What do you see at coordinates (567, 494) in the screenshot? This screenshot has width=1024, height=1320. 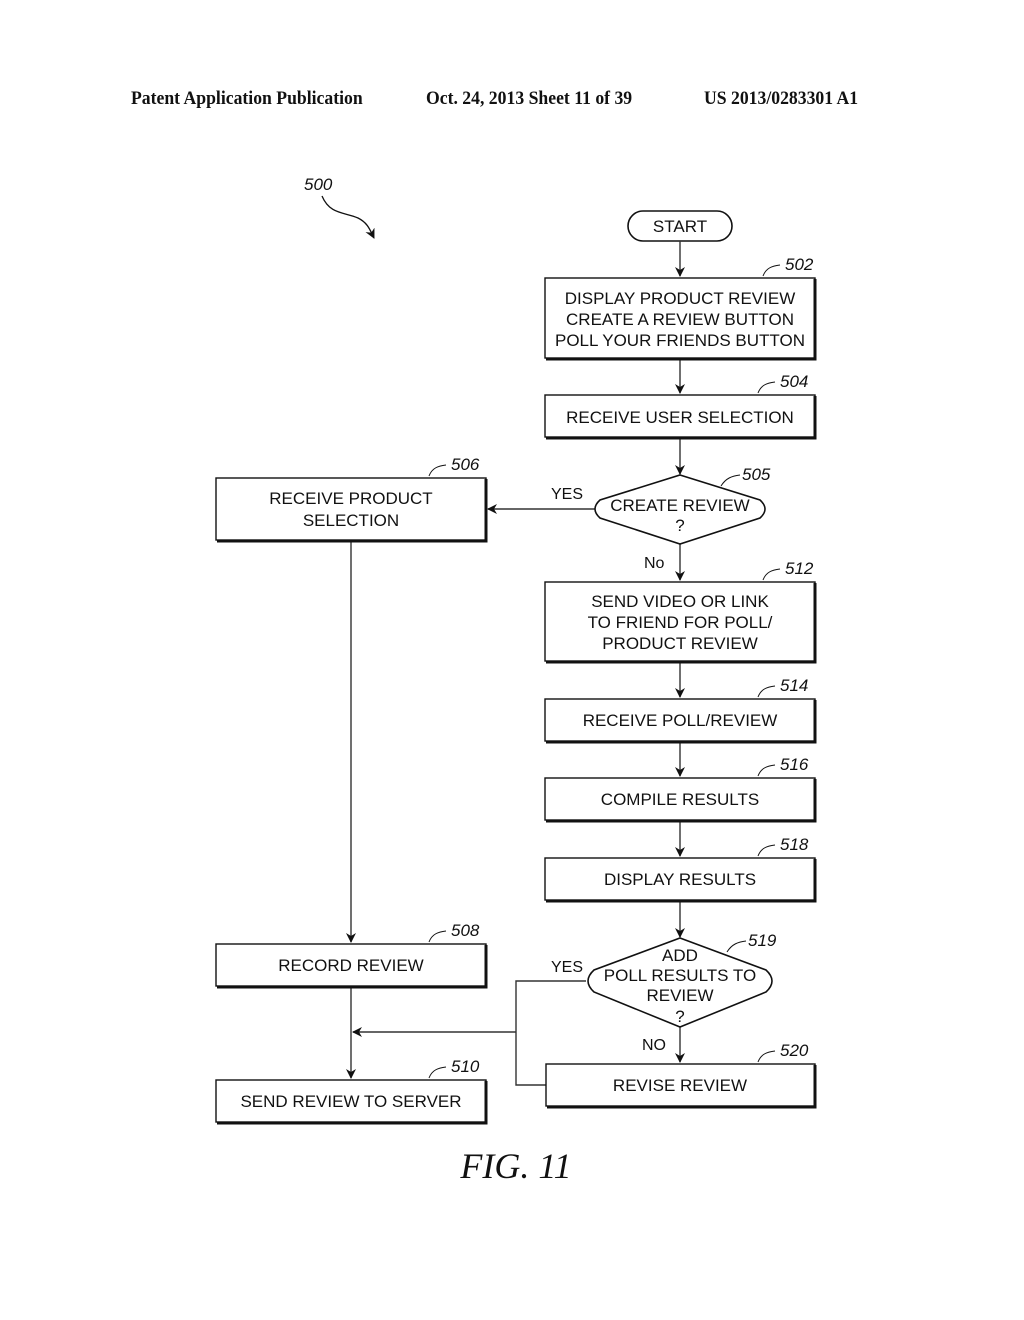 I see `label-yes-505: YES` at bounding box center [567, 494].